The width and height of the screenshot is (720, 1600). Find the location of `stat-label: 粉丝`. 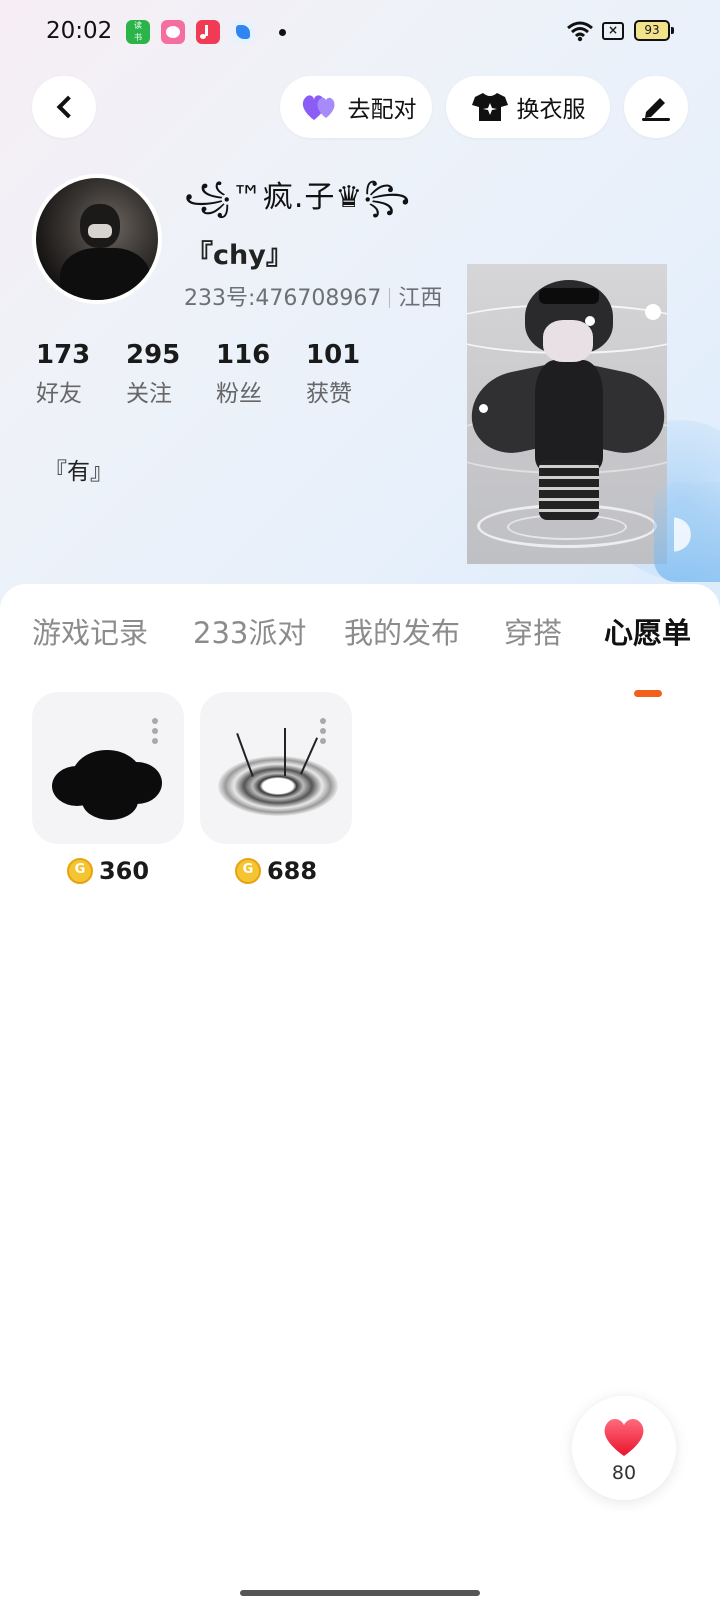

stat-label: 粉丝 is located at coordinates (239, 394).